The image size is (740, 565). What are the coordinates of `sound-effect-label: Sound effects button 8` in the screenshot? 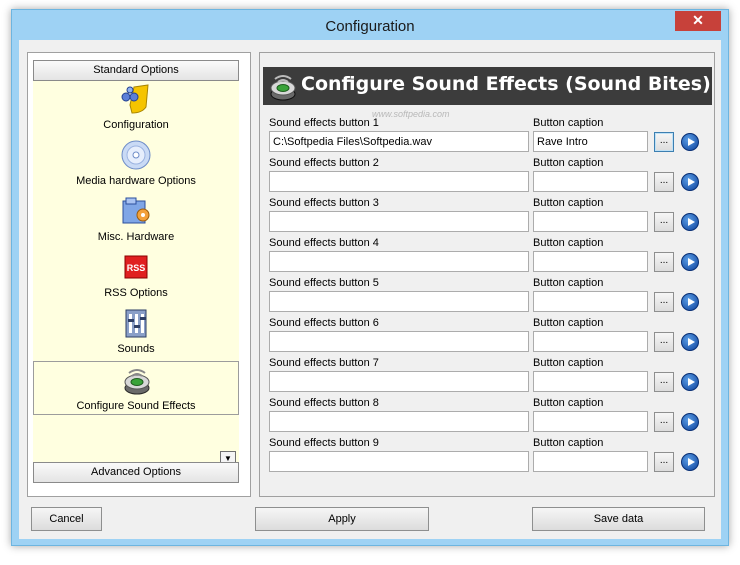 It's located at (324, 403).